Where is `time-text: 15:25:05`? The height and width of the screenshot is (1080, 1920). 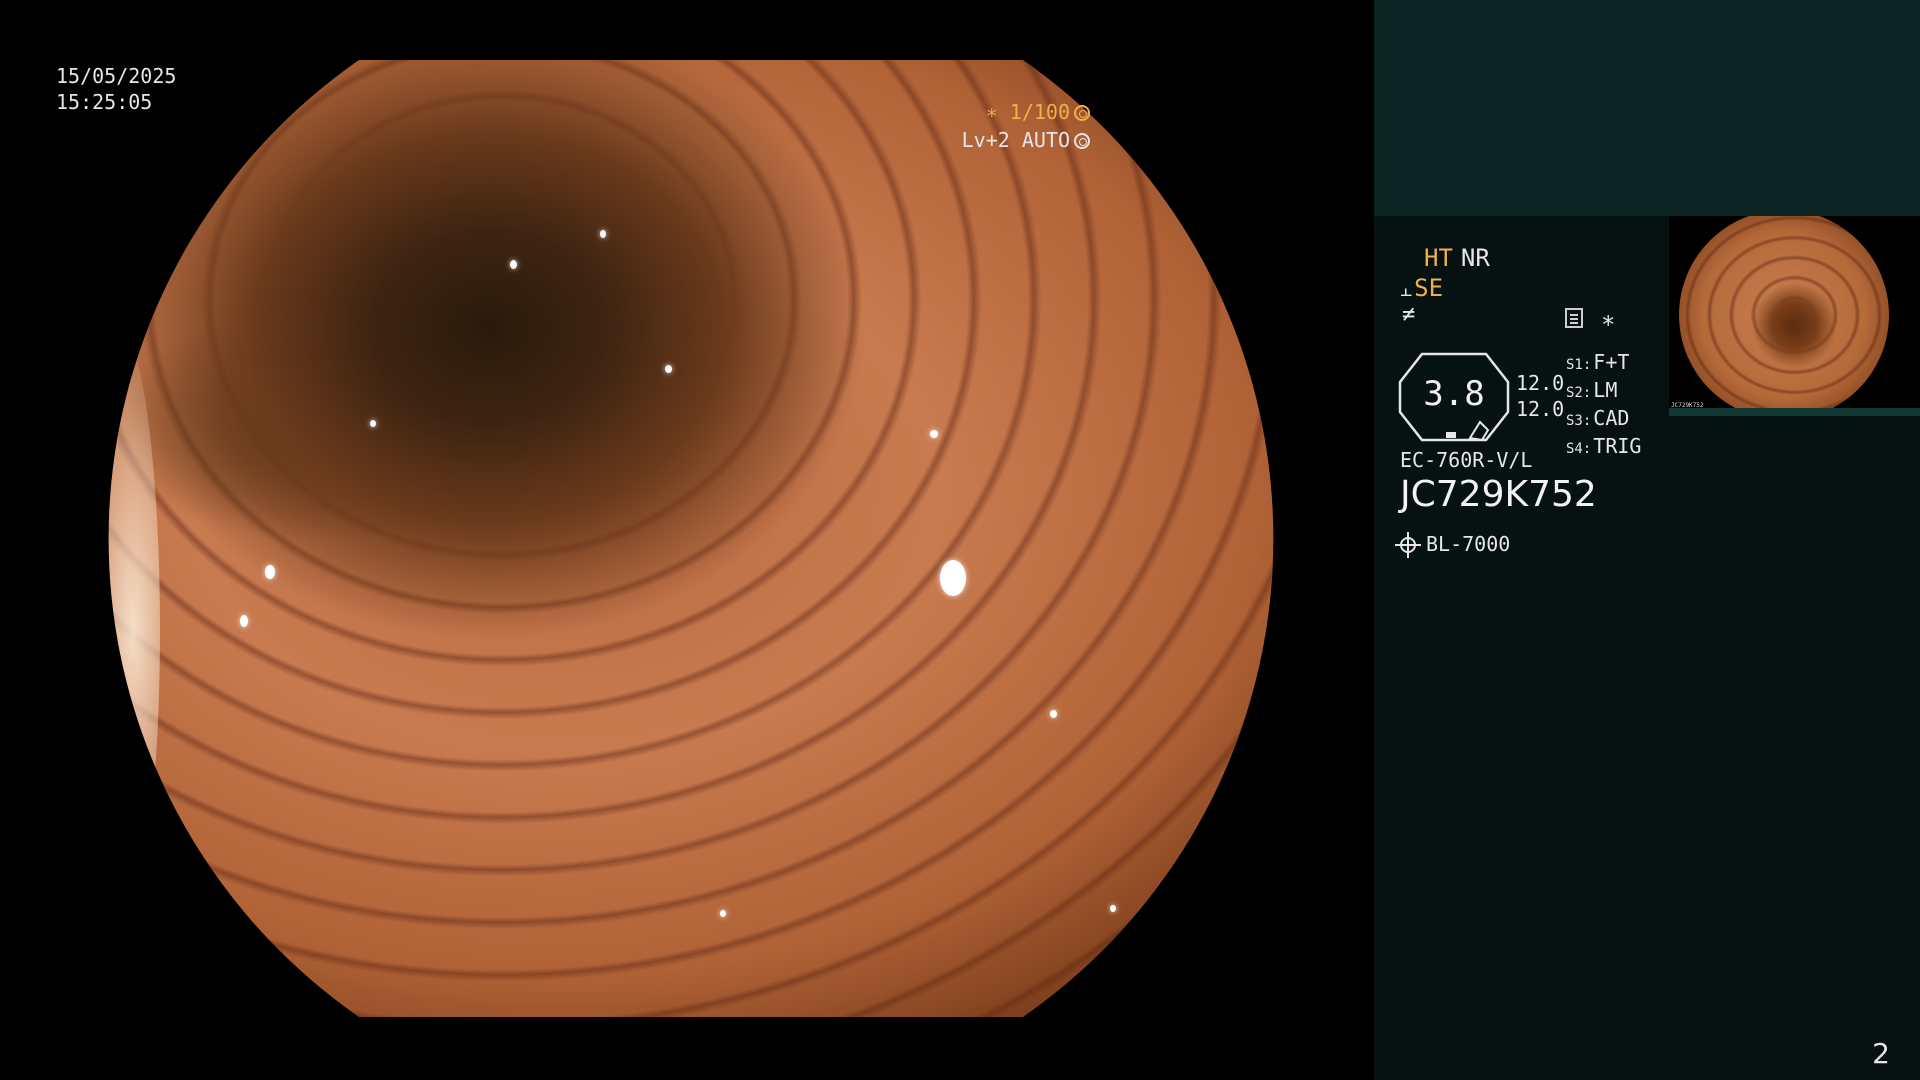 time-text: 15:25:05 is located at coordinates (104, 102).